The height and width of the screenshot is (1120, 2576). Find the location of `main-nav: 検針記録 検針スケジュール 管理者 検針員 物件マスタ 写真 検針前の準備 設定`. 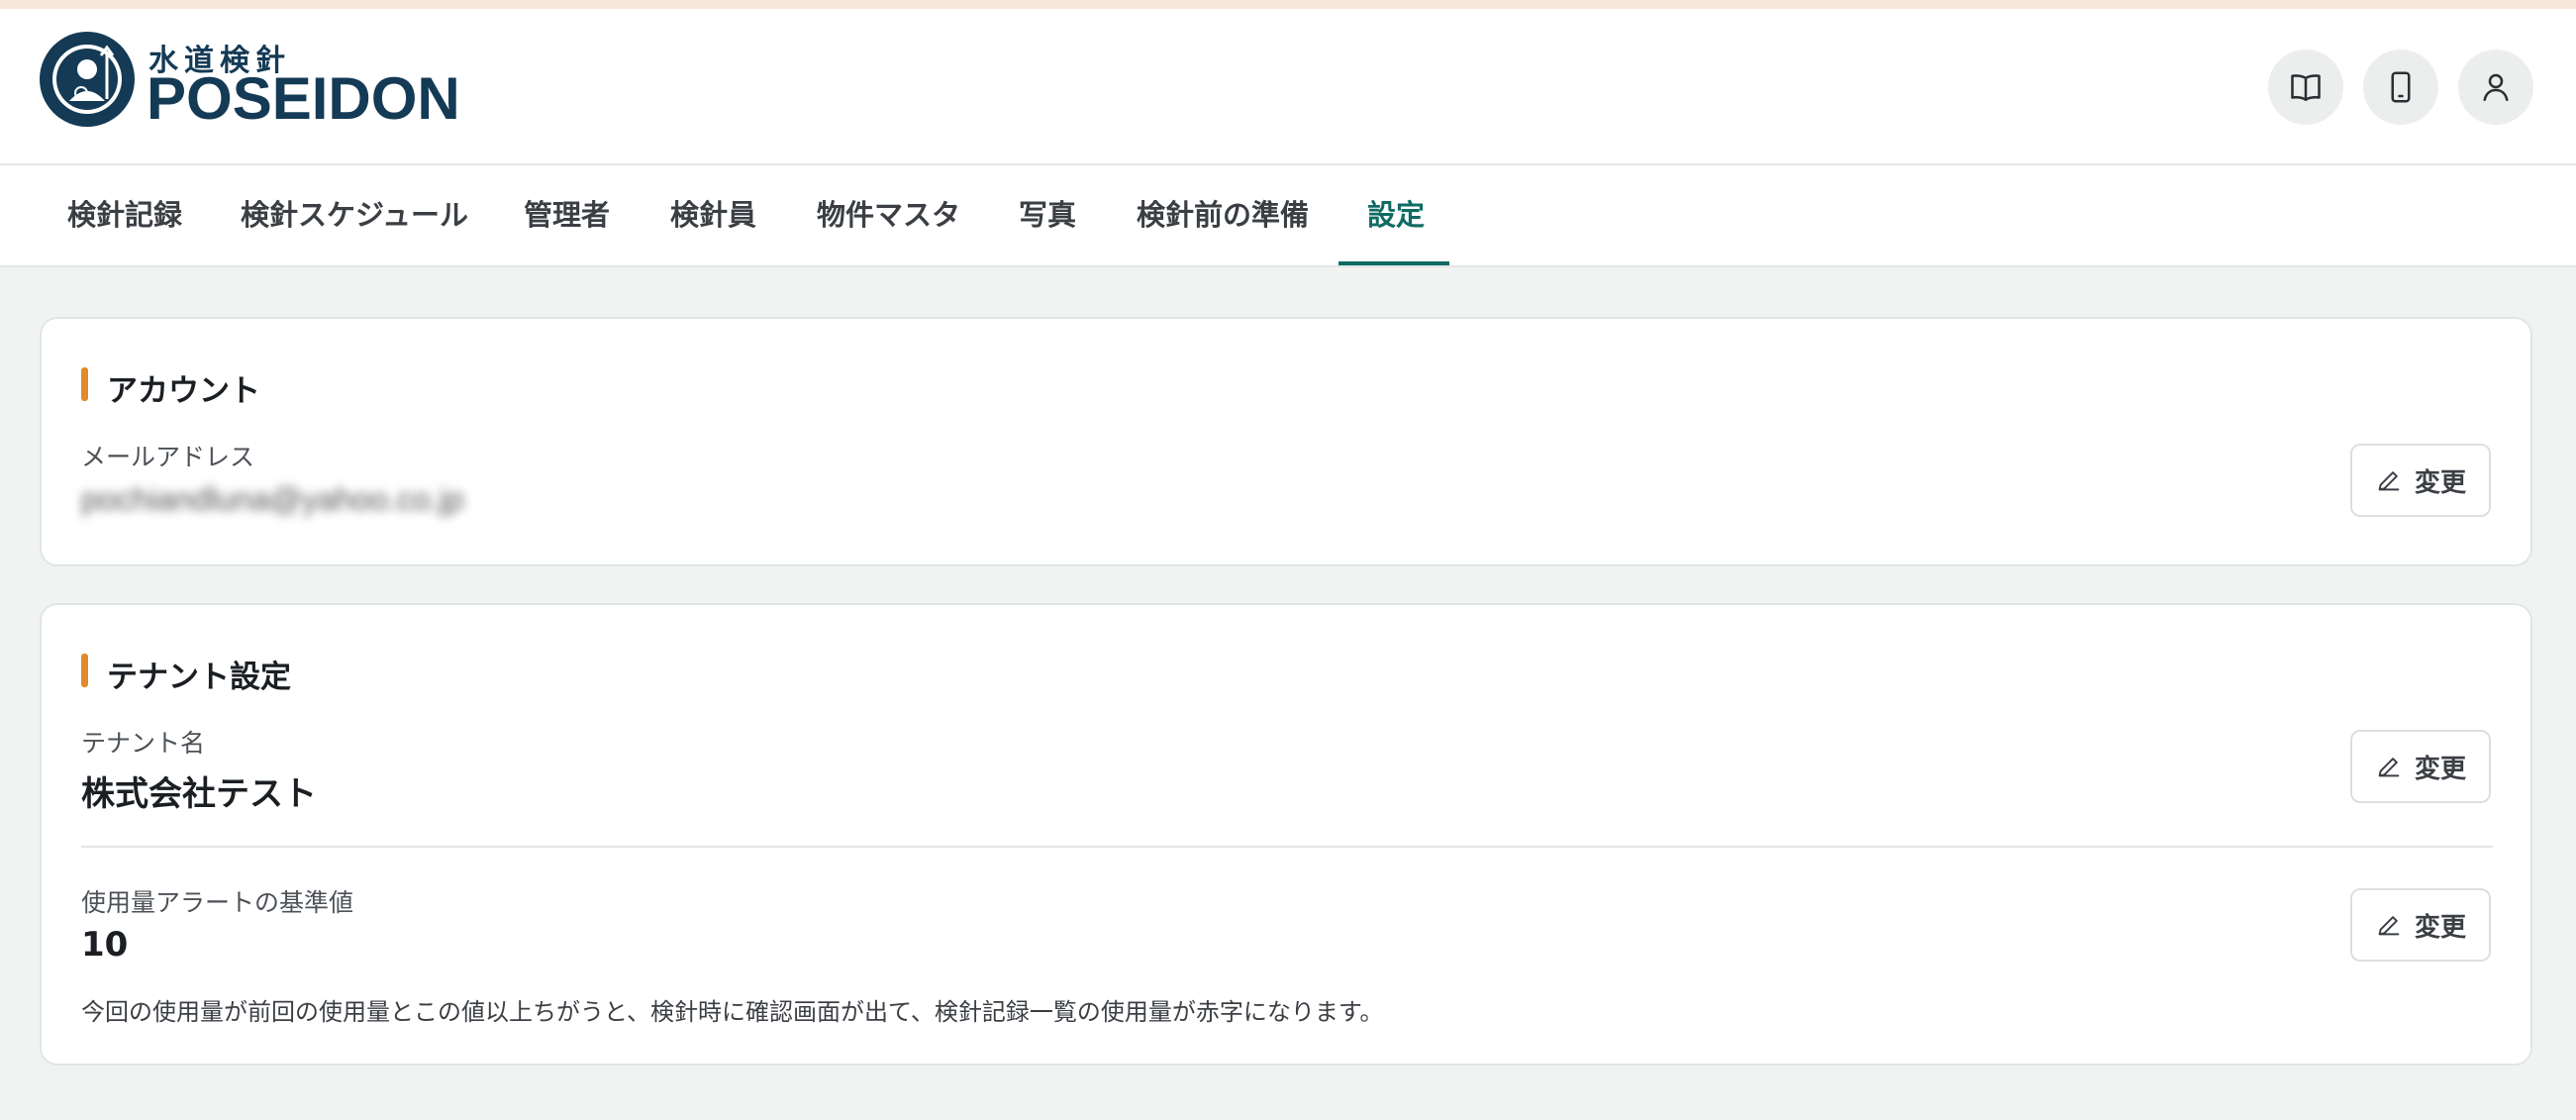

main-nav: 検針記録 検針スケジュール 管理者 検針員 物件マスタ 写真 検針前の準備 設定 is located at coordinates (1288, 216).